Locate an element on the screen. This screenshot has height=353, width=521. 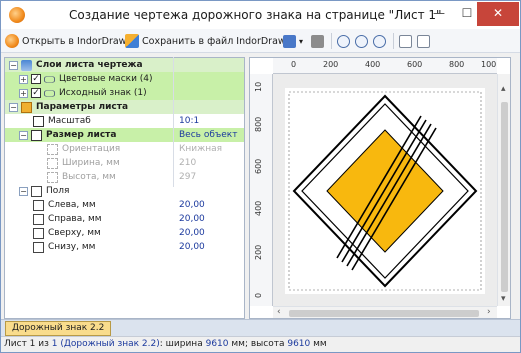
tree-item-height: Высота, мм 297 is located at coordinates (124, 177).